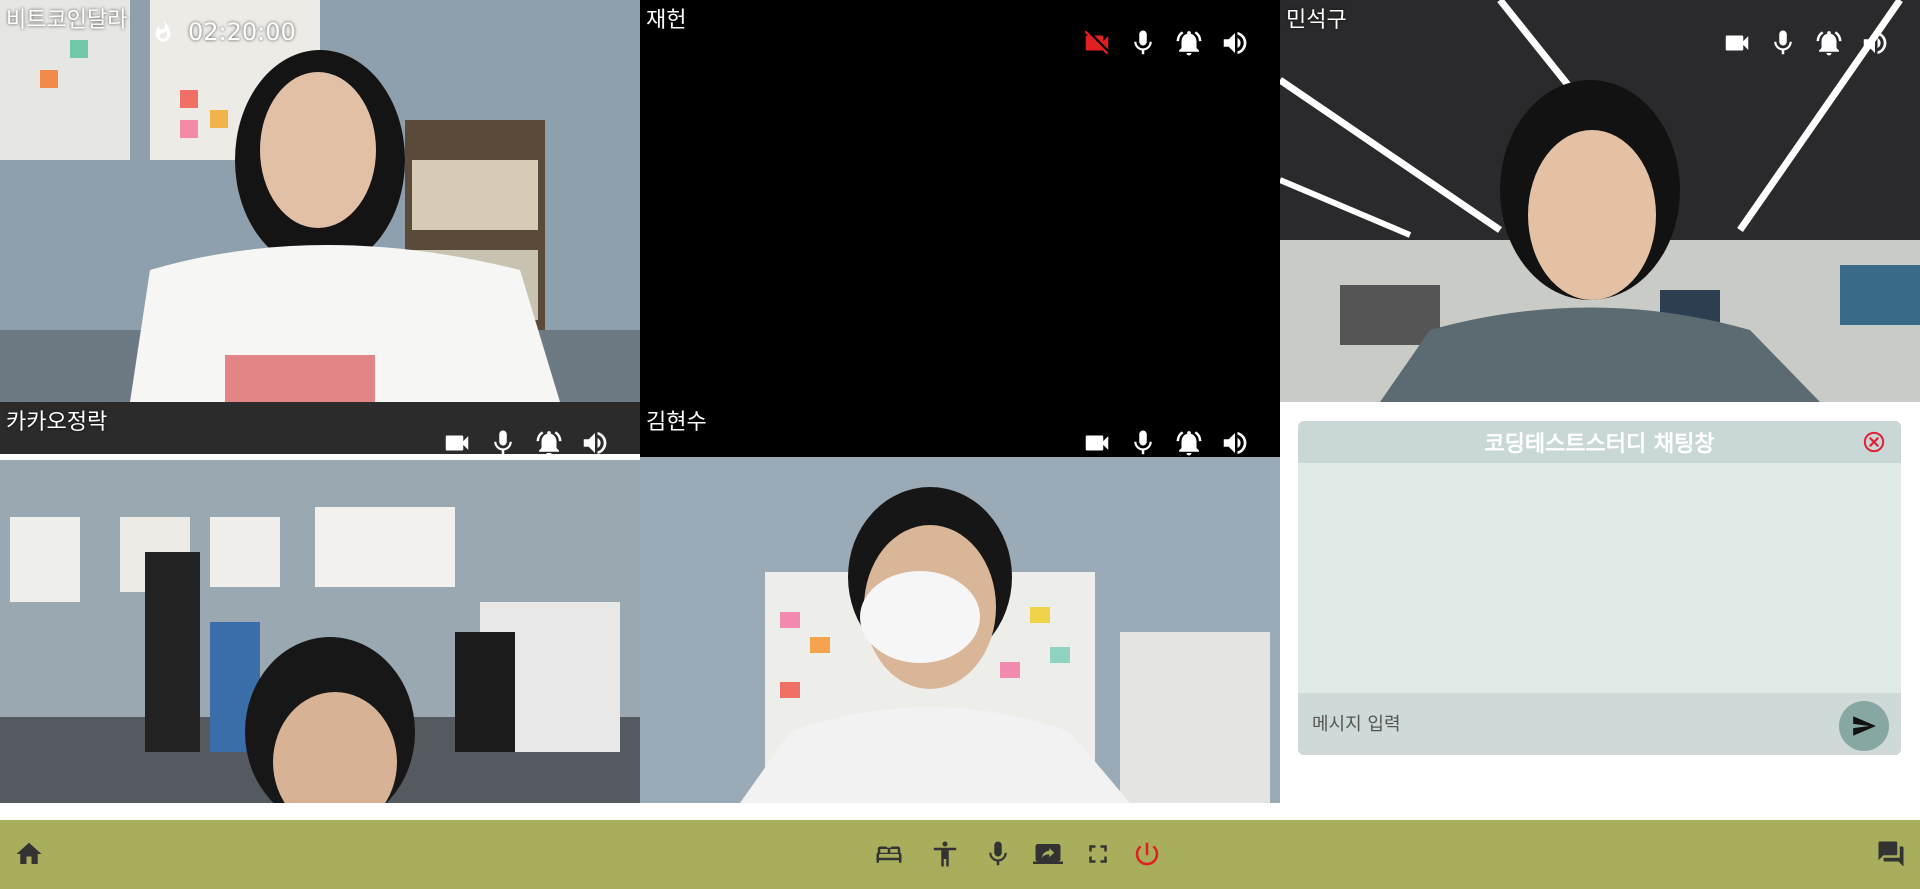 The height and width of the screenshot is (889, 1920). What do you see at coordinates (1874, 442) in the screenshot?
I see `close-icon` at bounding box center [1874, 442].